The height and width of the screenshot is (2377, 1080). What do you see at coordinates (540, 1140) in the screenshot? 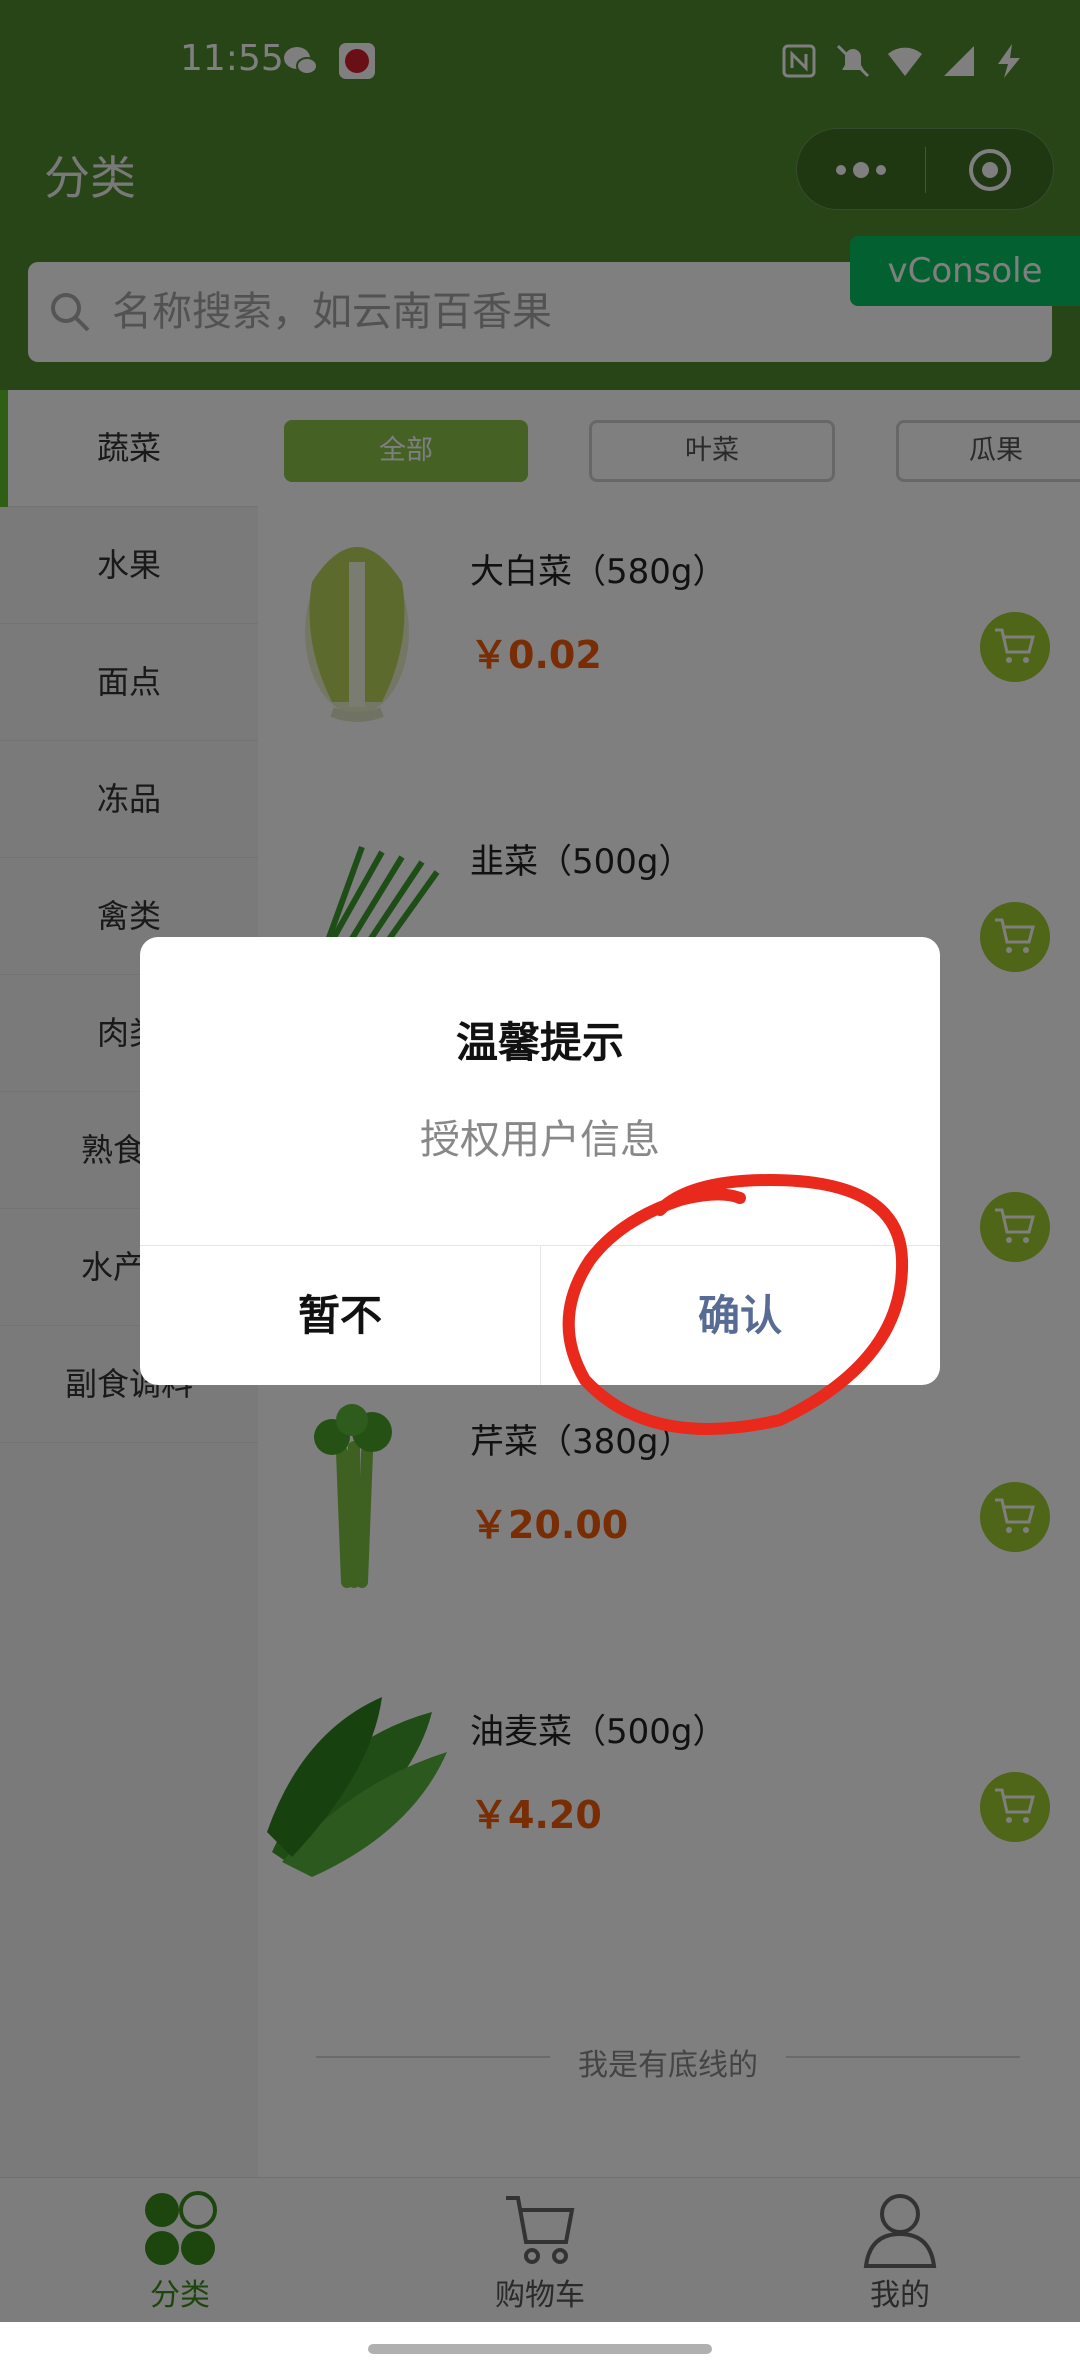
I see `dialog-message: 授权用户信息` at bounding box center [540, 1140].